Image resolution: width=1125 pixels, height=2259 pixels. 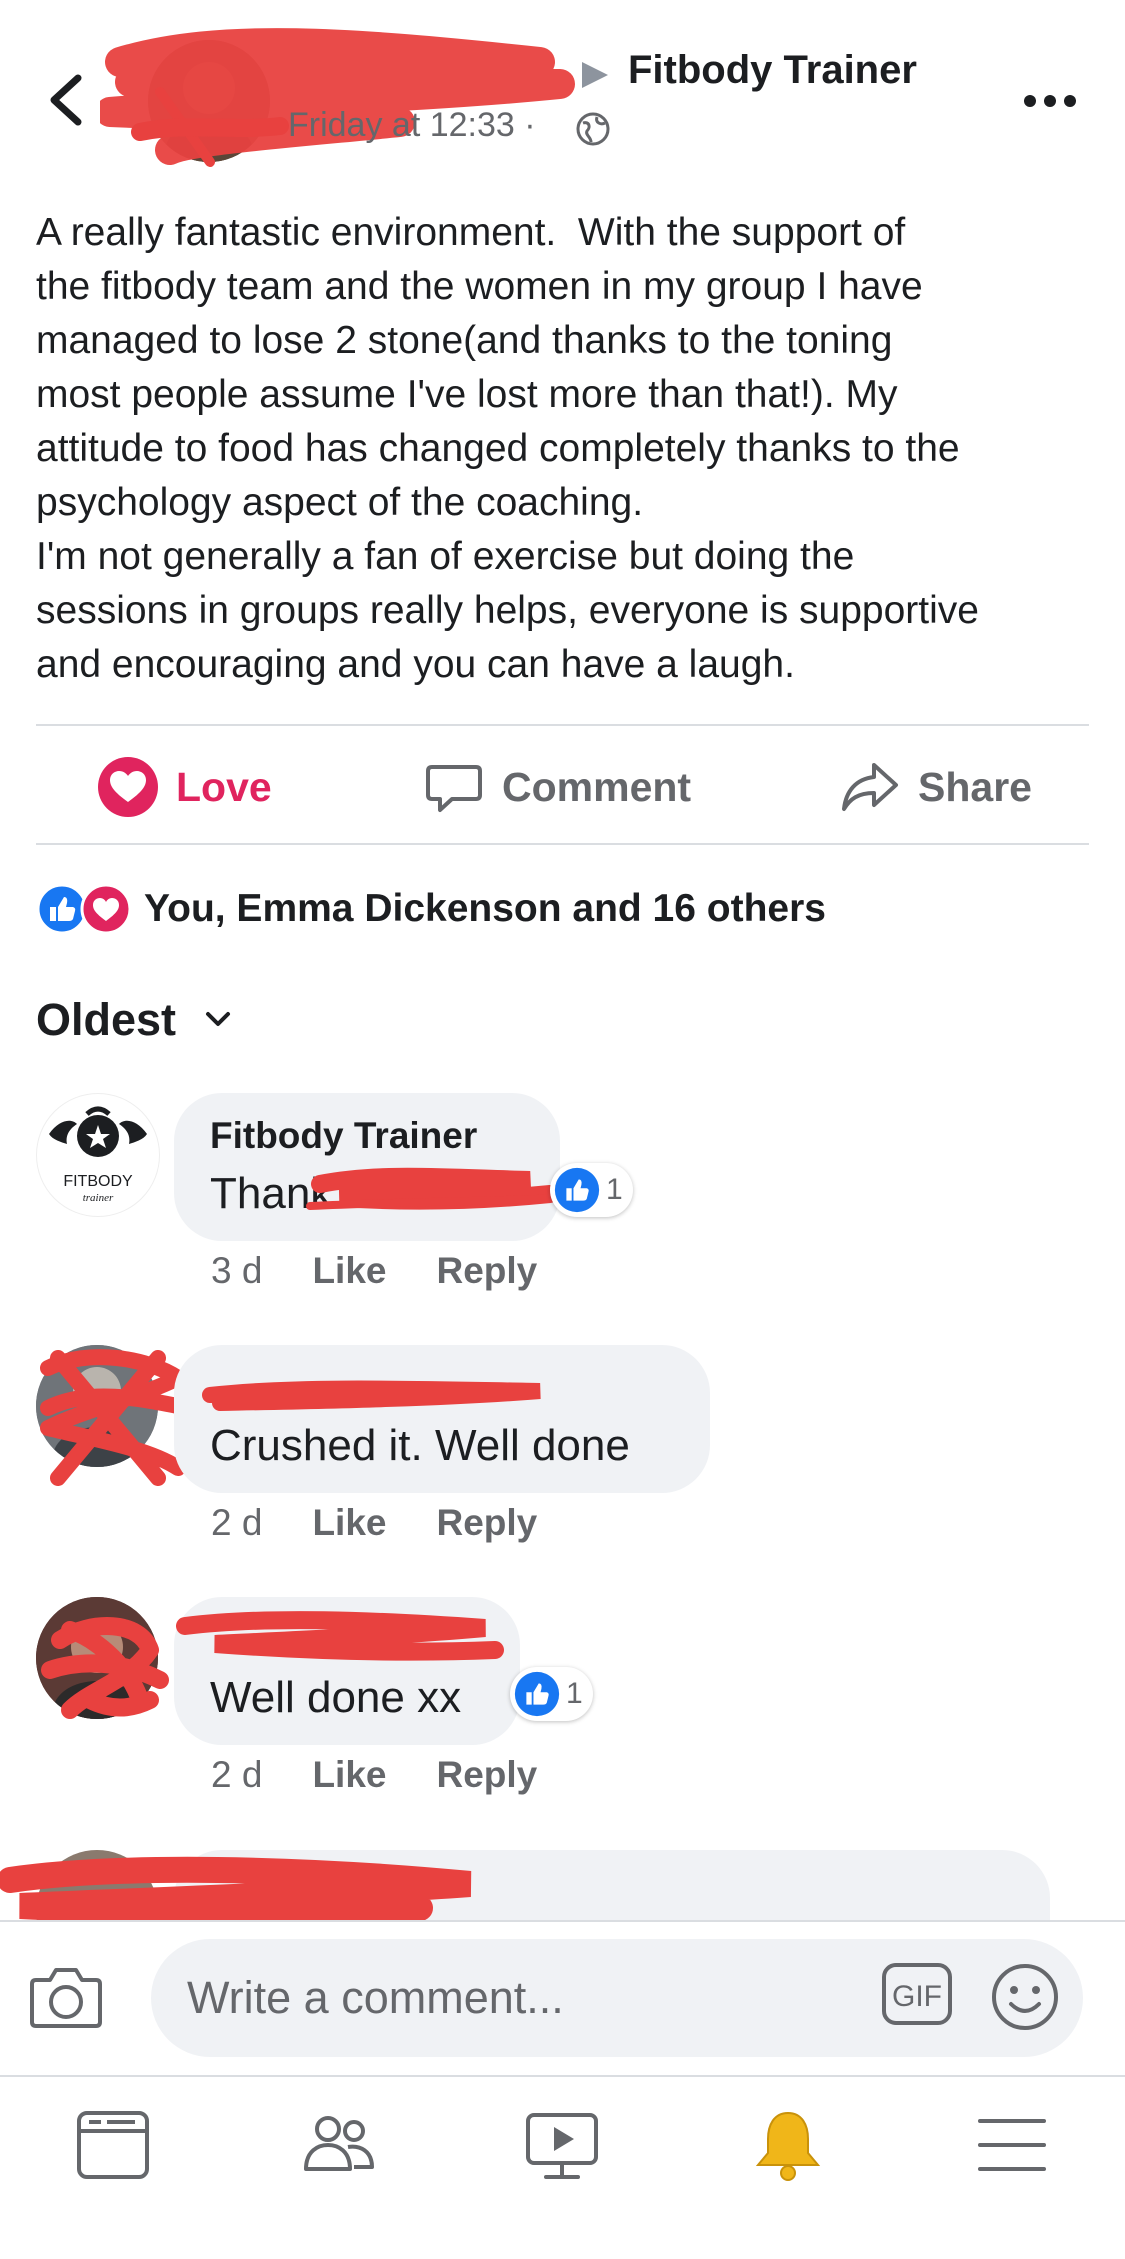 I want to click on more-options-button, so click(x=1050, y=101).